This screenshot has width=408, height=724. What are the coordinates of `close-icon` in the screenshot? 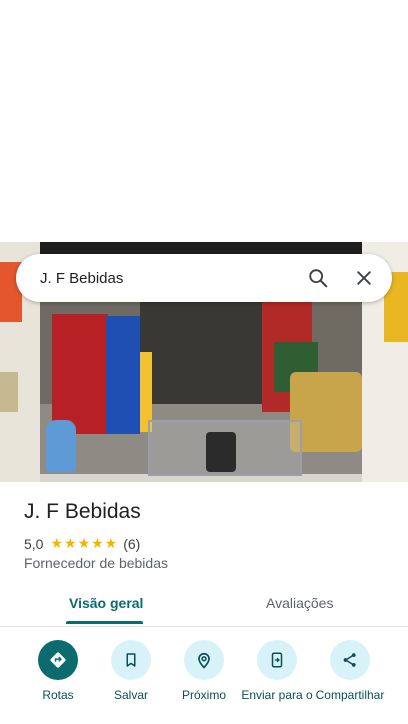 It's located at (364, 278).